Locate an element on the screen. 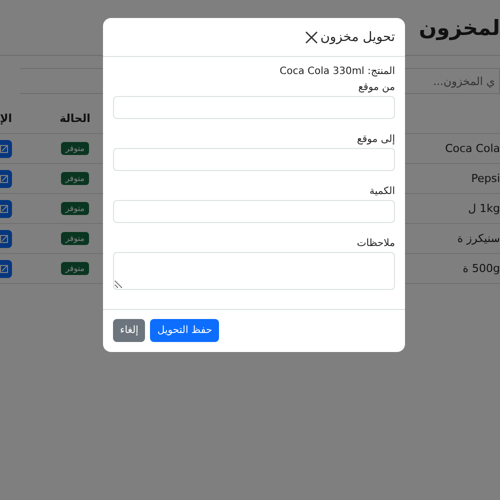  product-name: 1kg ل is located at coordinates (484, 208).